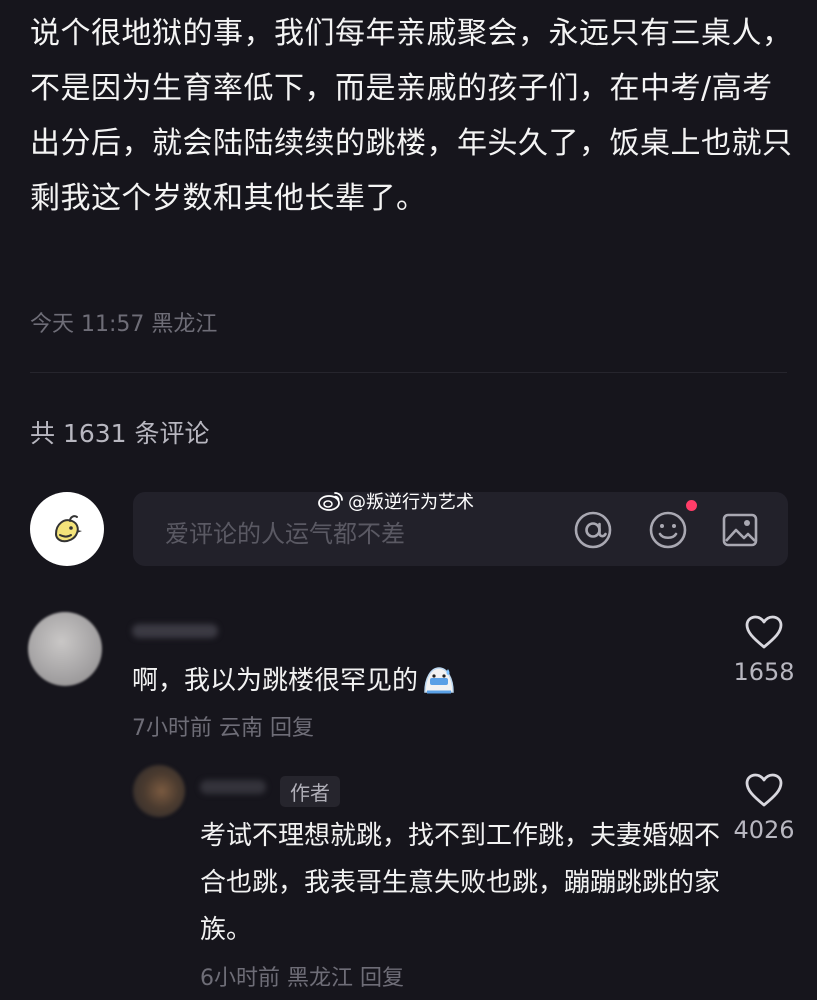 The width and height of the screenshot is (817, 1000). What do you see at coordinates (411, 502) in the screenshot?
I see `watermark-text: @叛逆行为艺术` at bounding box center [411, 502].